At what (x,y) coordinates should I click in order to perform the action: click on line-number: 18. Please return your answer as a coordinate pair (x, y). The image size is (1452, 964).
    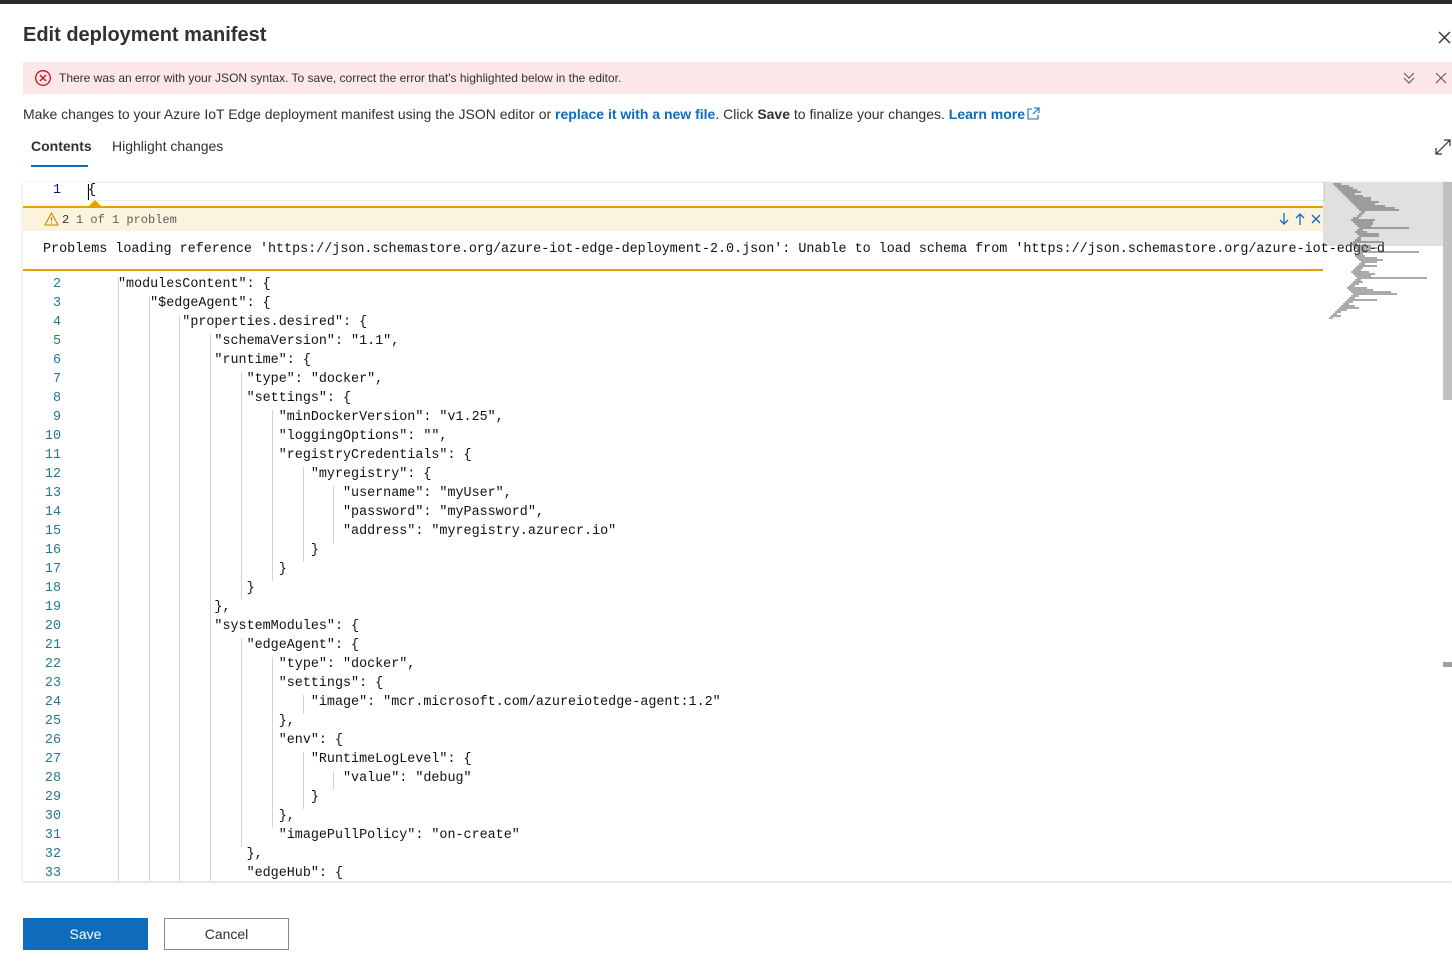
    Looking at the image, I should click on (52, 588).